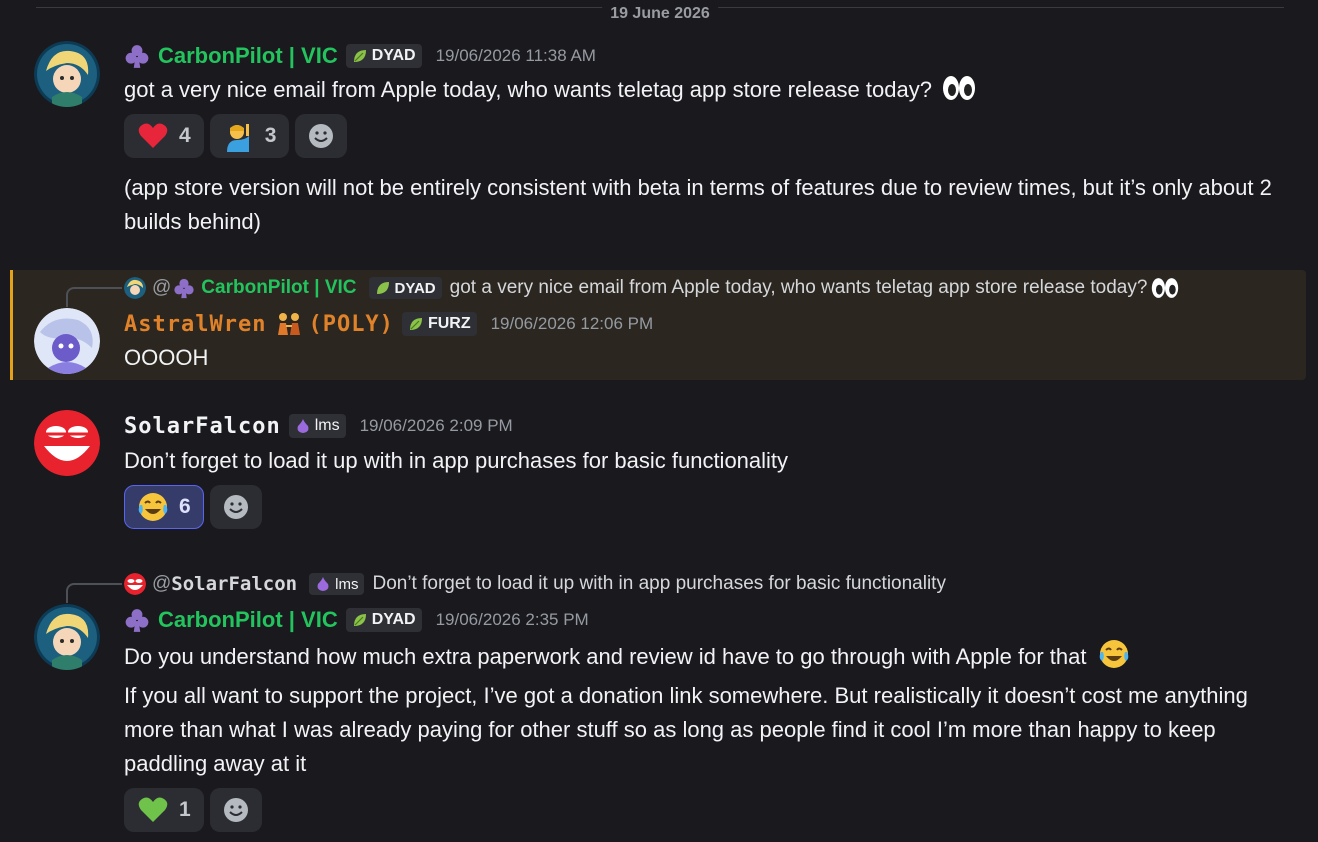 Image resolution: width=1318 pixels, height=842 pixels. I want to click on reaction-red-heart: 4, so click(164, 136).